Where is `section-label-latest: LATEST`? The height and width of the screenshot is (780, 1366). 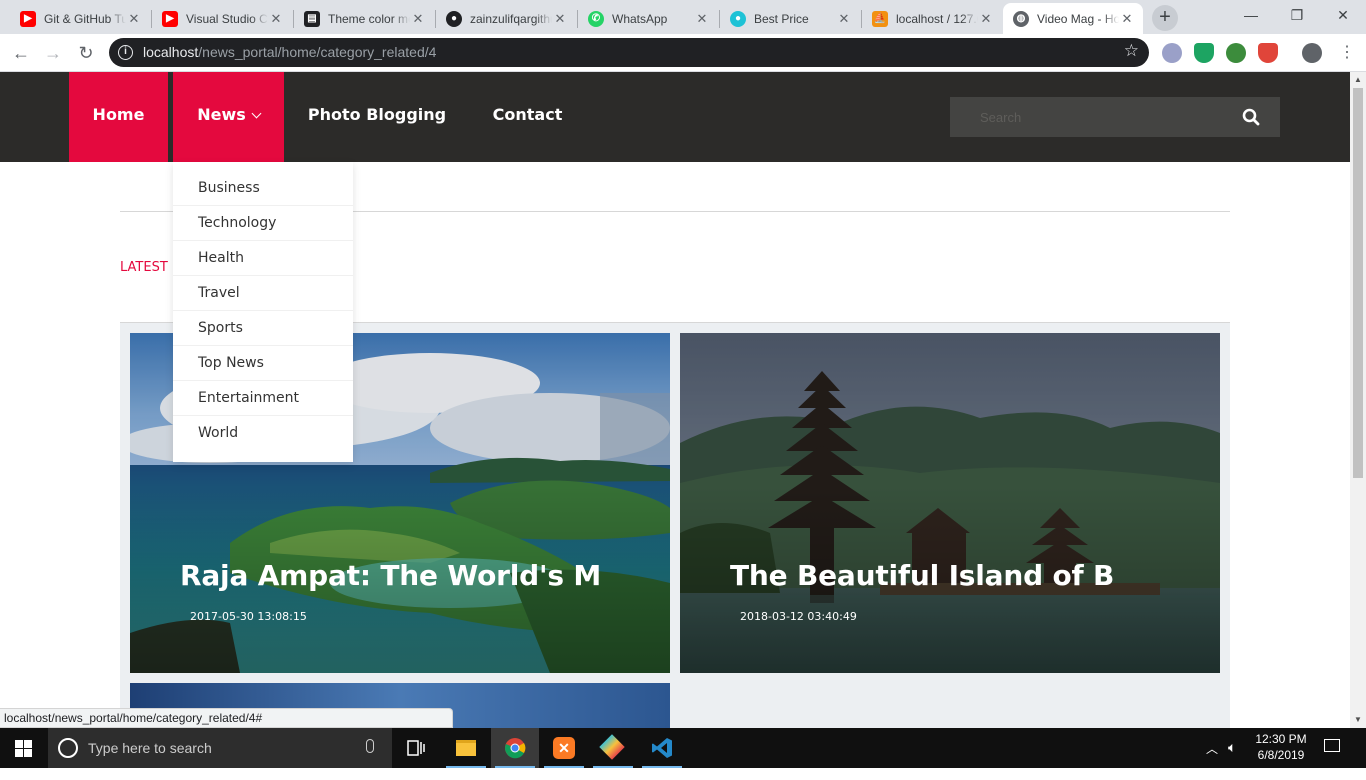
section-label-latest: LATEST is located at coordinates (144, 267).